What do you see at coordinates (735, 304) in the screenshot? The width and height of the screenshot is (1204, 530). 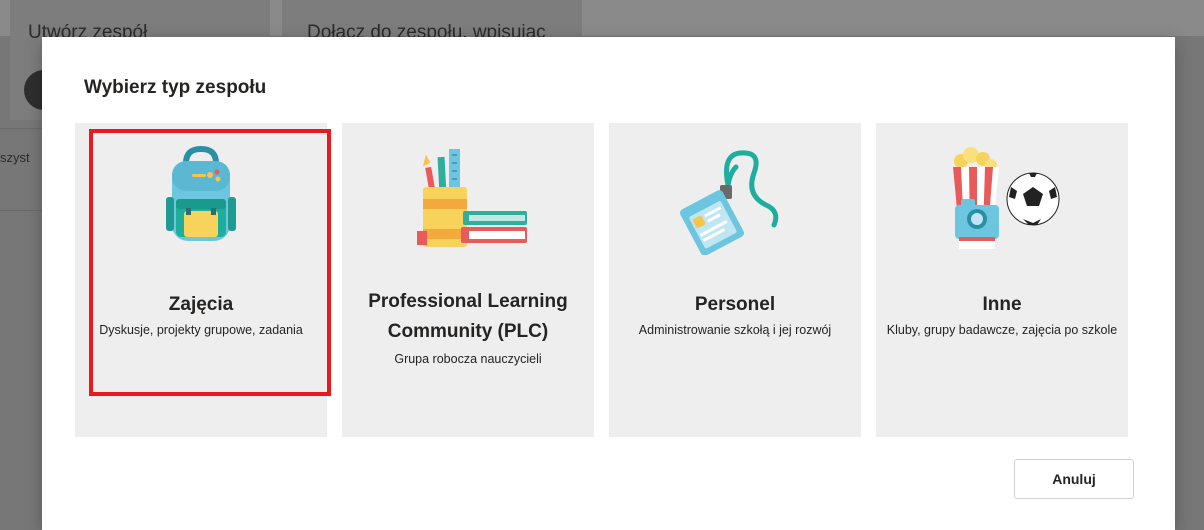 I see `card-title: Personel` at bounding box center [735, 304].